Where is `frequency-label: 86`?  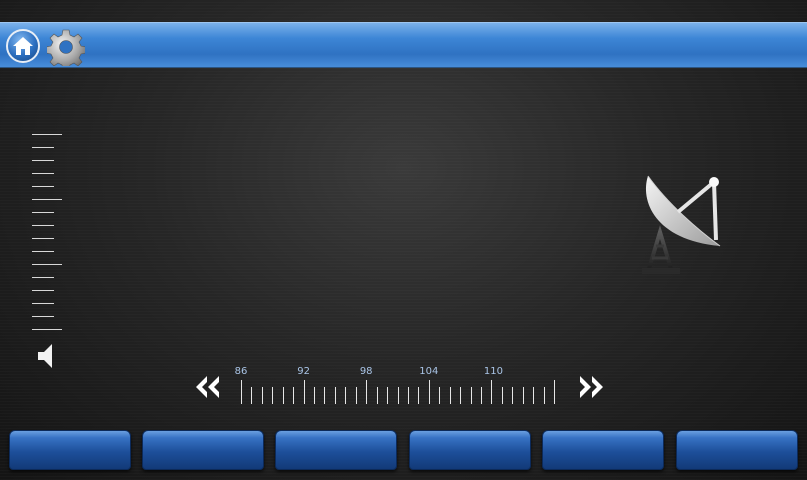
frequency-label: 86 is located at coordinates (241, 371).